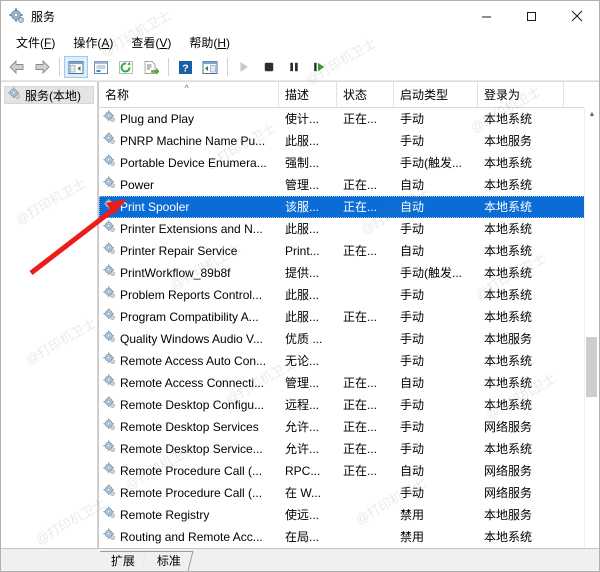 Image resolution: width=600 pixels, height=572 pixels. What do you see at coordinates (531, 16) in the screenshot?
I see `maximize-button` at bounding box center [531, 16].